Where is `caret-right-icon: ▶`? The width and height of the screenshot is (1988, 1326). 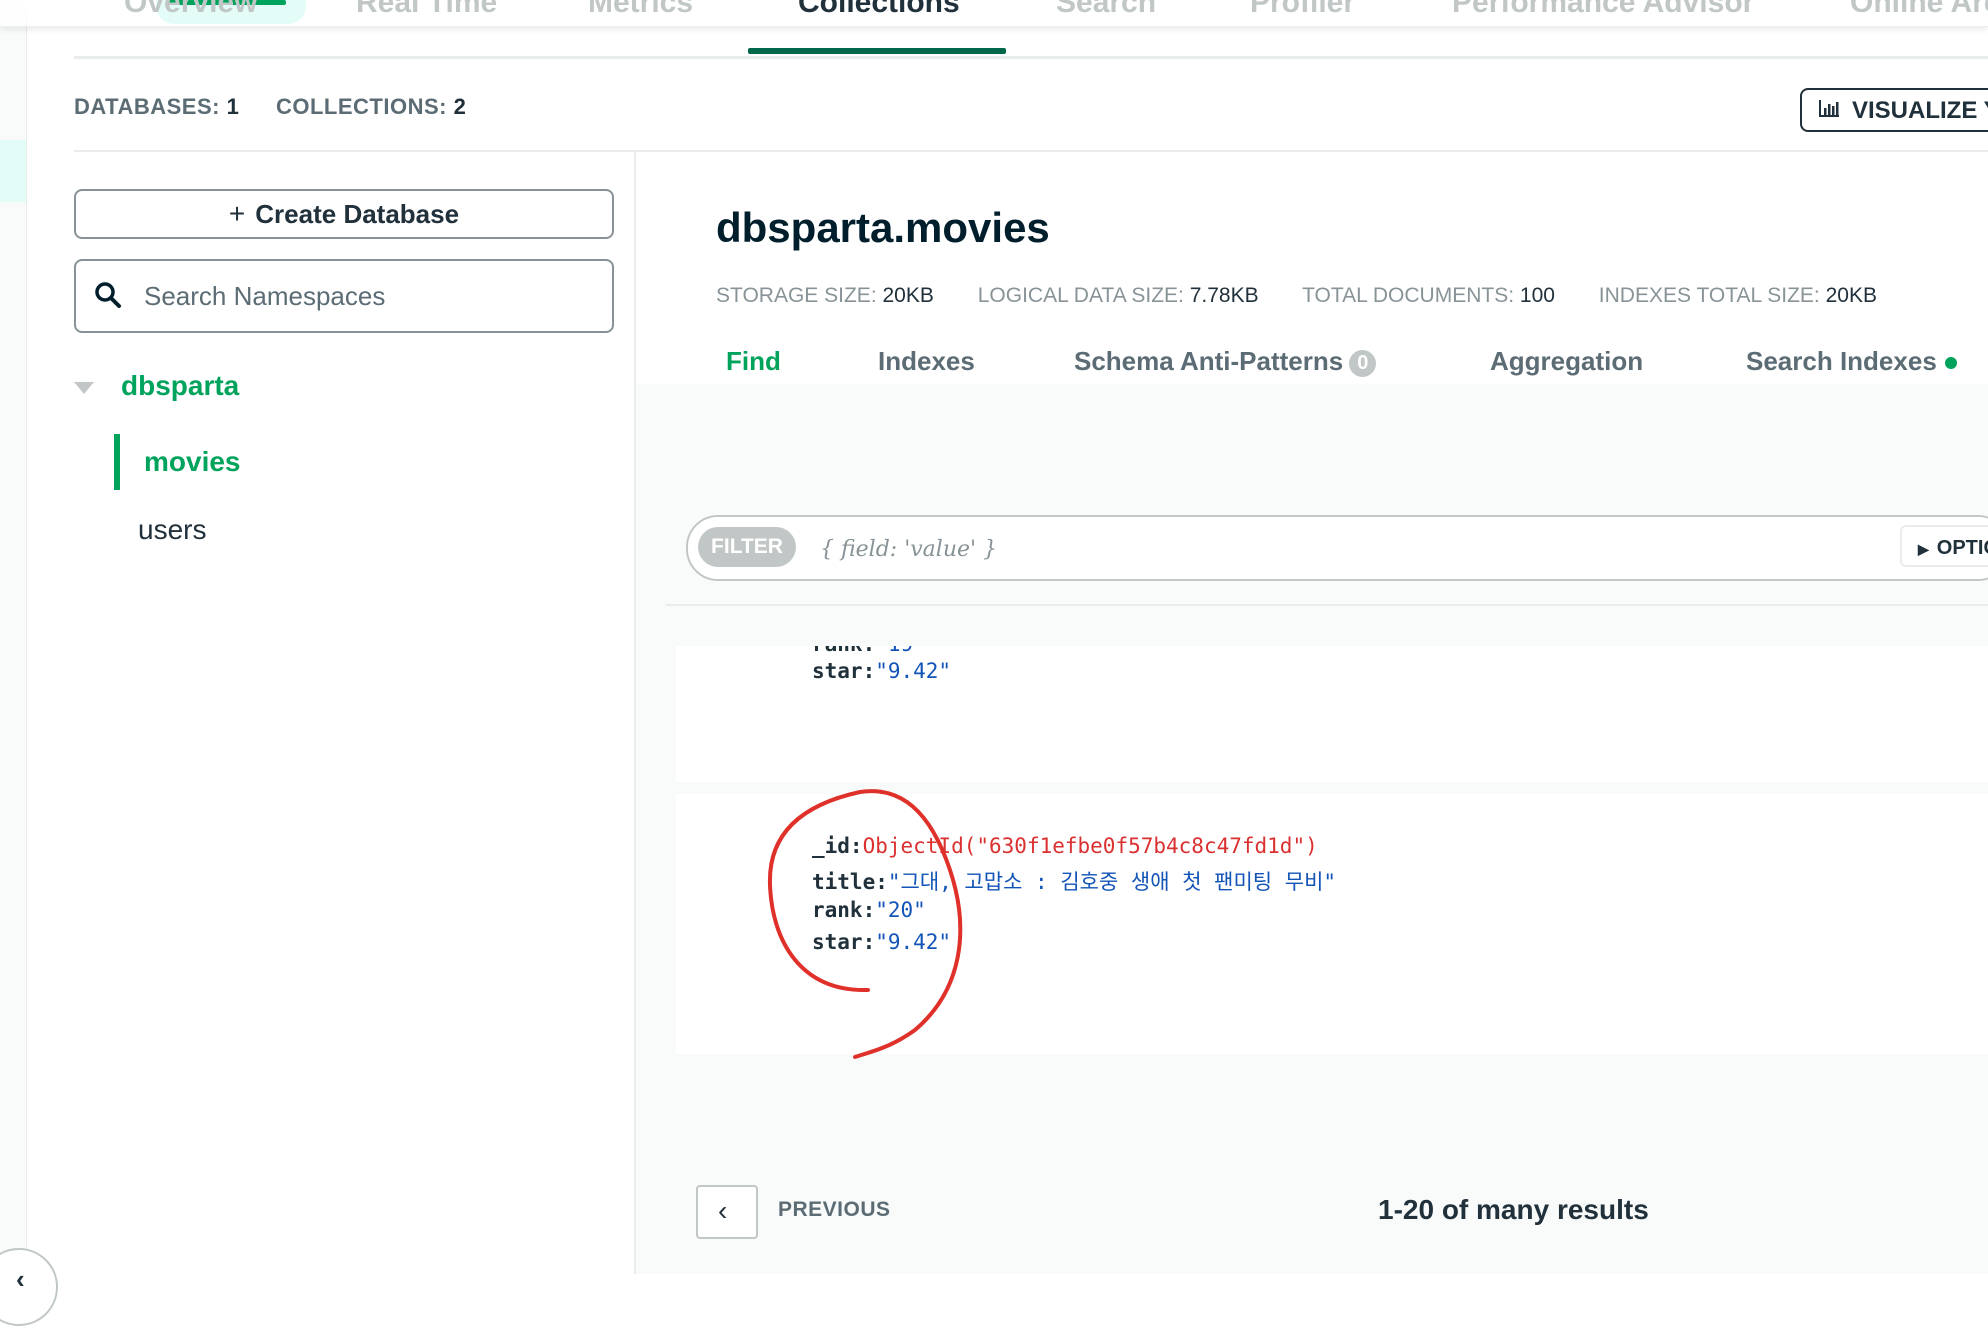 caret-right-icon: ▶ is located at coordinates (1923, 549).